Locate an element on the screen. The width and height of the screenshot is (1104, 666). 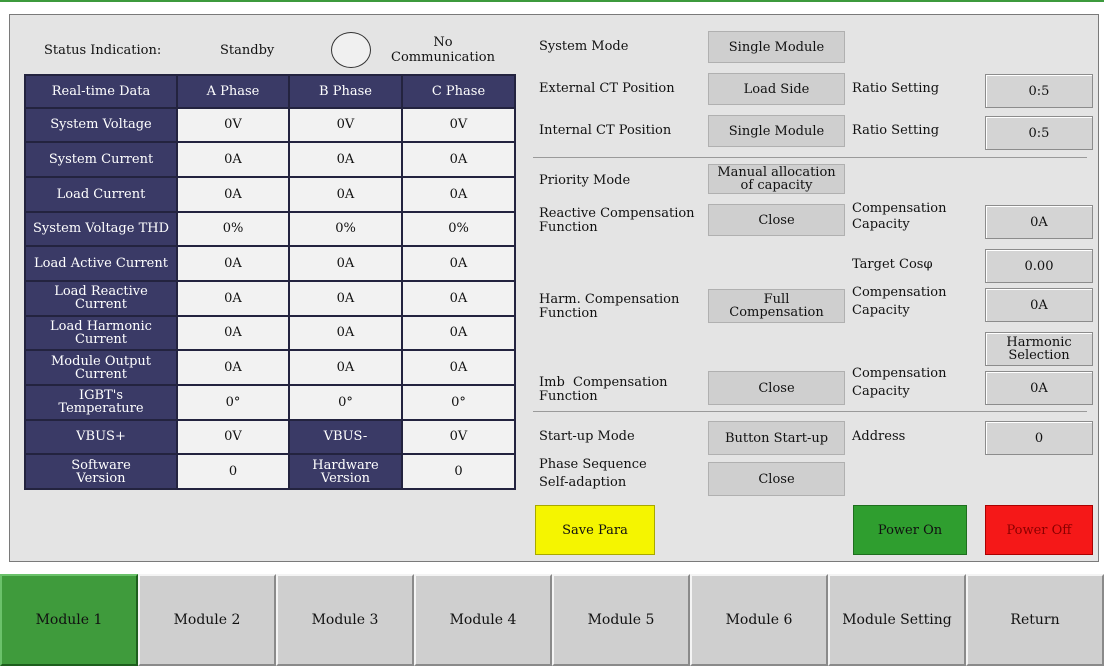
row-label-line1: Load Current is located at coordinates (101, 194).